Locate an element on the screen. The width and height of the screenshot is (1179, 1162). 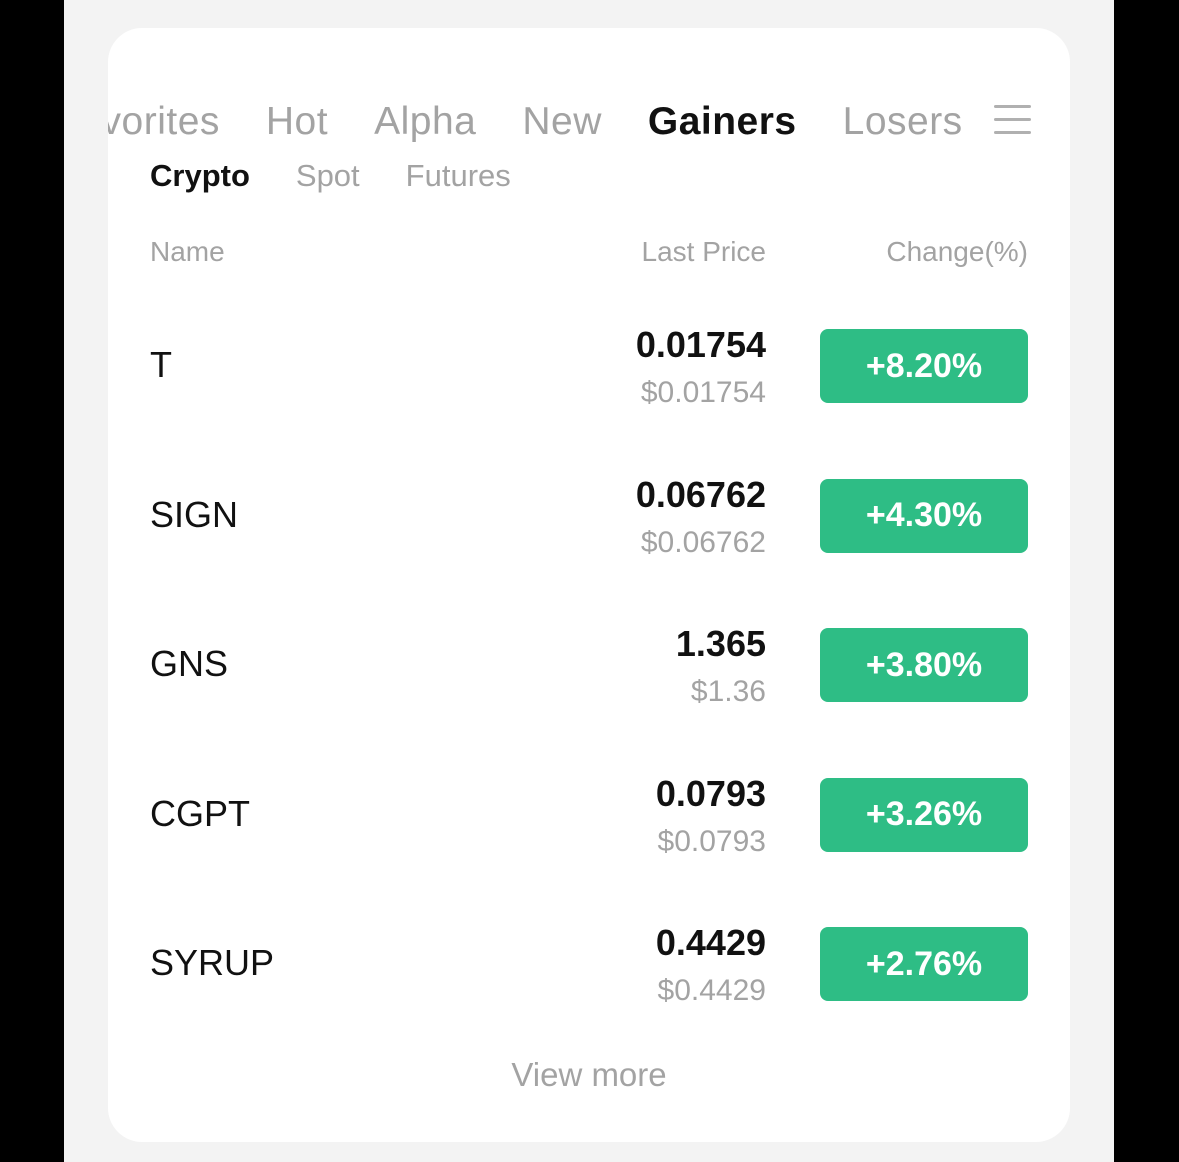
last-price: 0.06762 is located at coordinates (700, 494).